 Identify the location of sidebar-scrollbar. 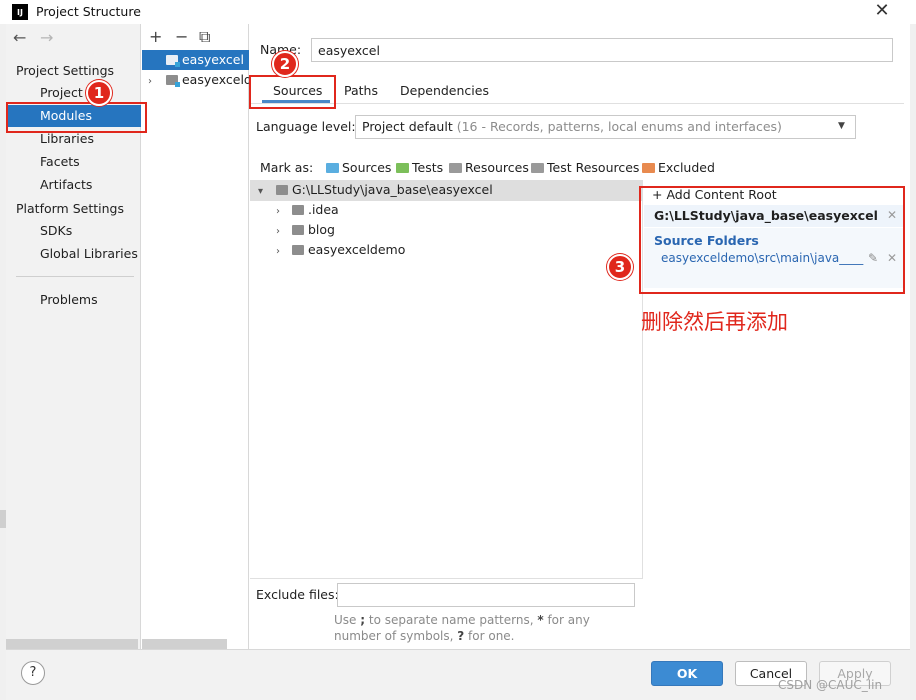
(72, 644).